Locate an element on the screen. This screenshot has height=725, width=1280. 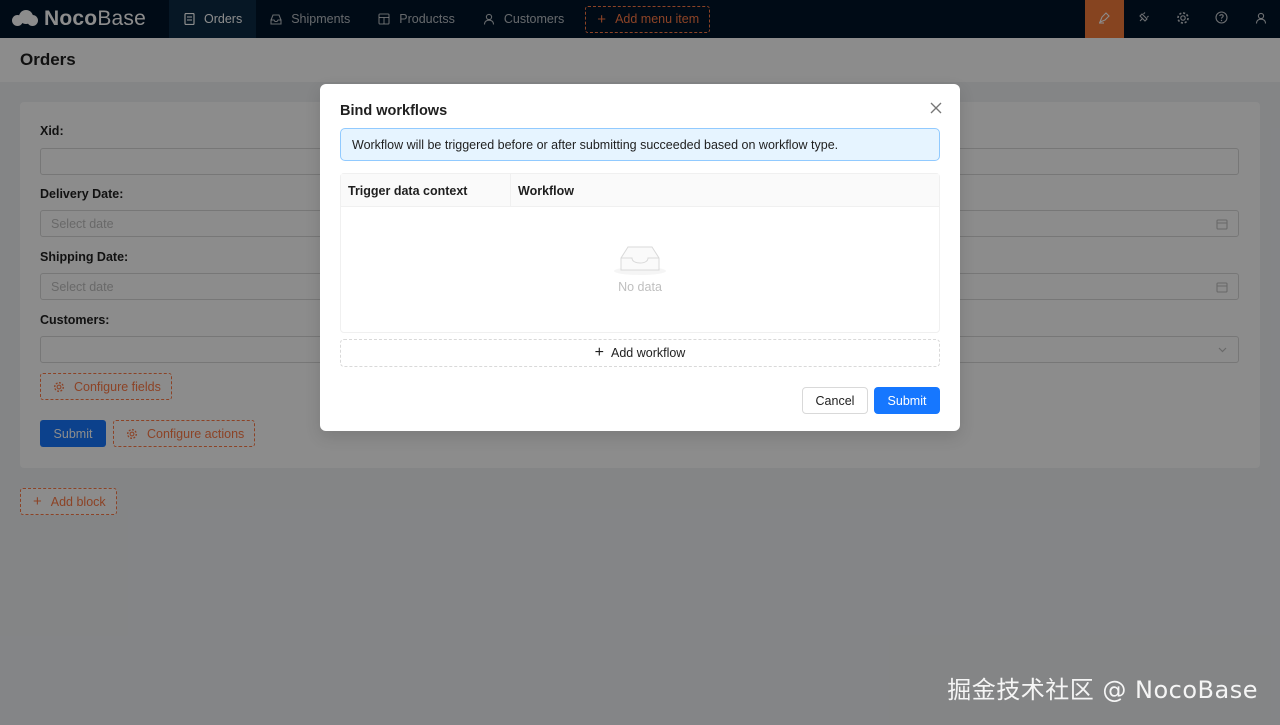
dialog-title: Bind workflows is located at coordinates (394, 111).